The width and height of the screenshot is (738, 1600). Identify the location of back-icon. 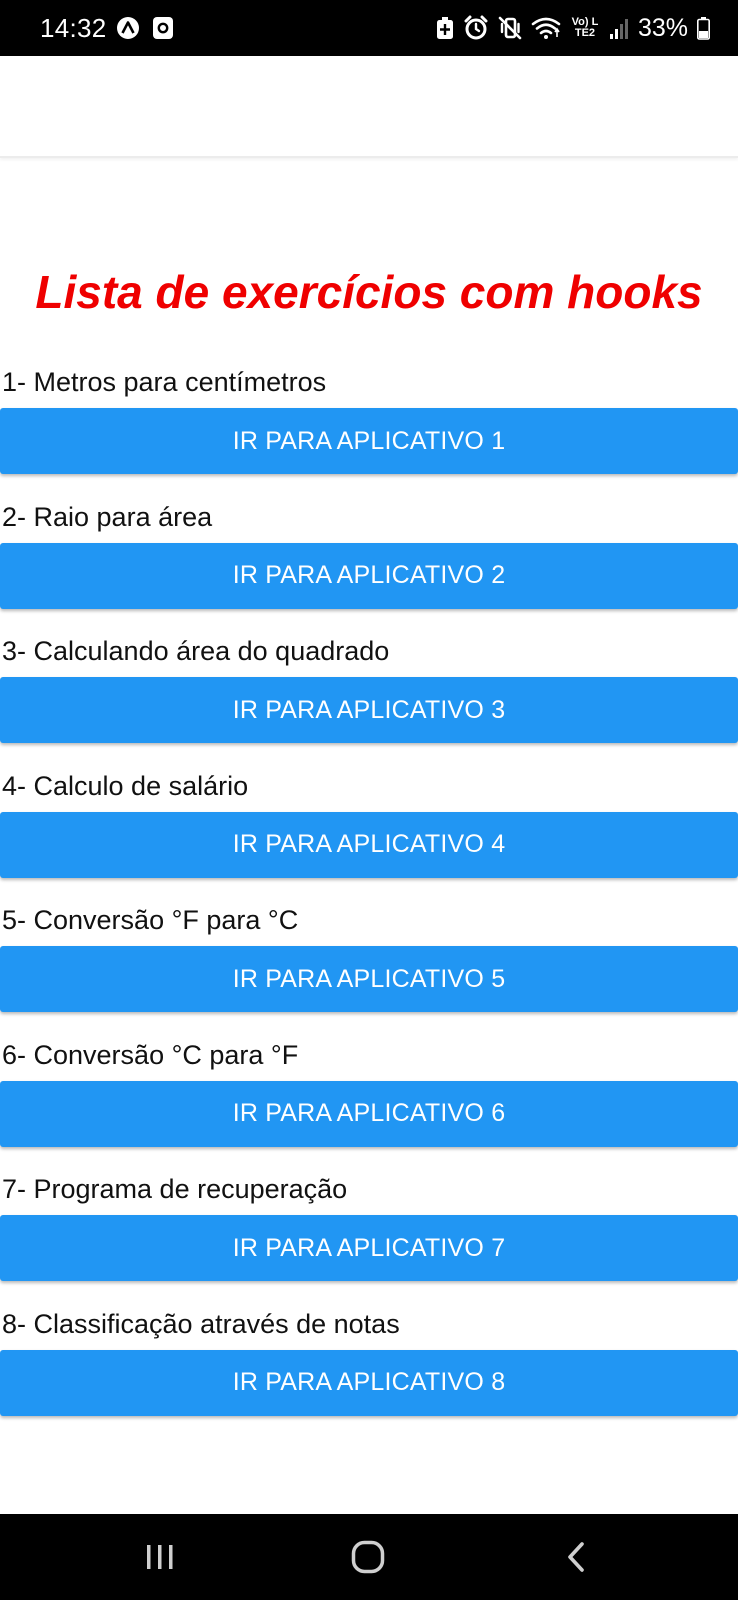
(576, 1557).